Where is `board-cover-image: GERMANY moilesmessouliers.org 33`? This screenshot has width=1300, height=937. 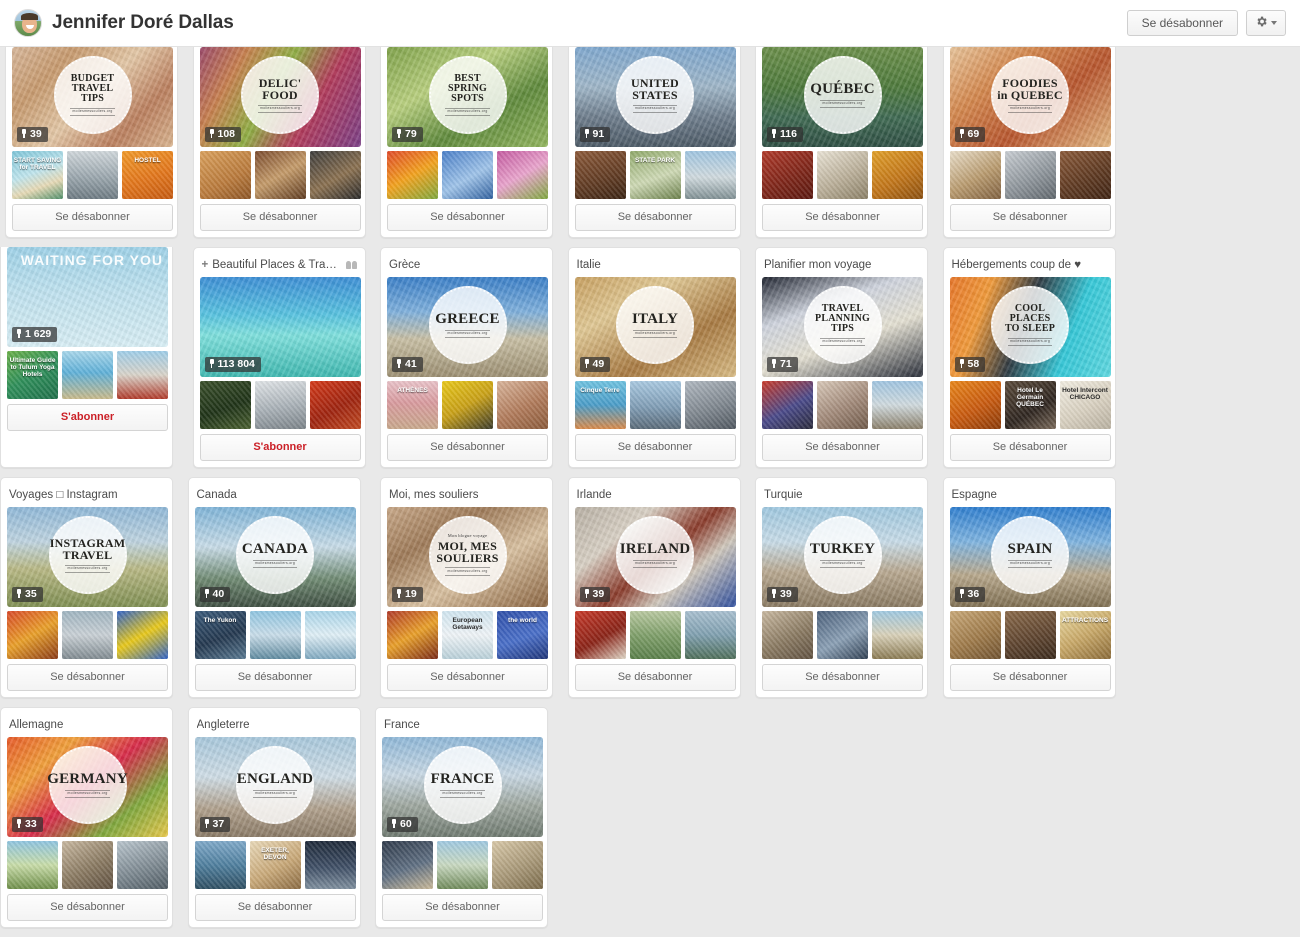
board-cover-image: GERMANY moilesmessouliers.org 33 is located at coordinates (87, 787).